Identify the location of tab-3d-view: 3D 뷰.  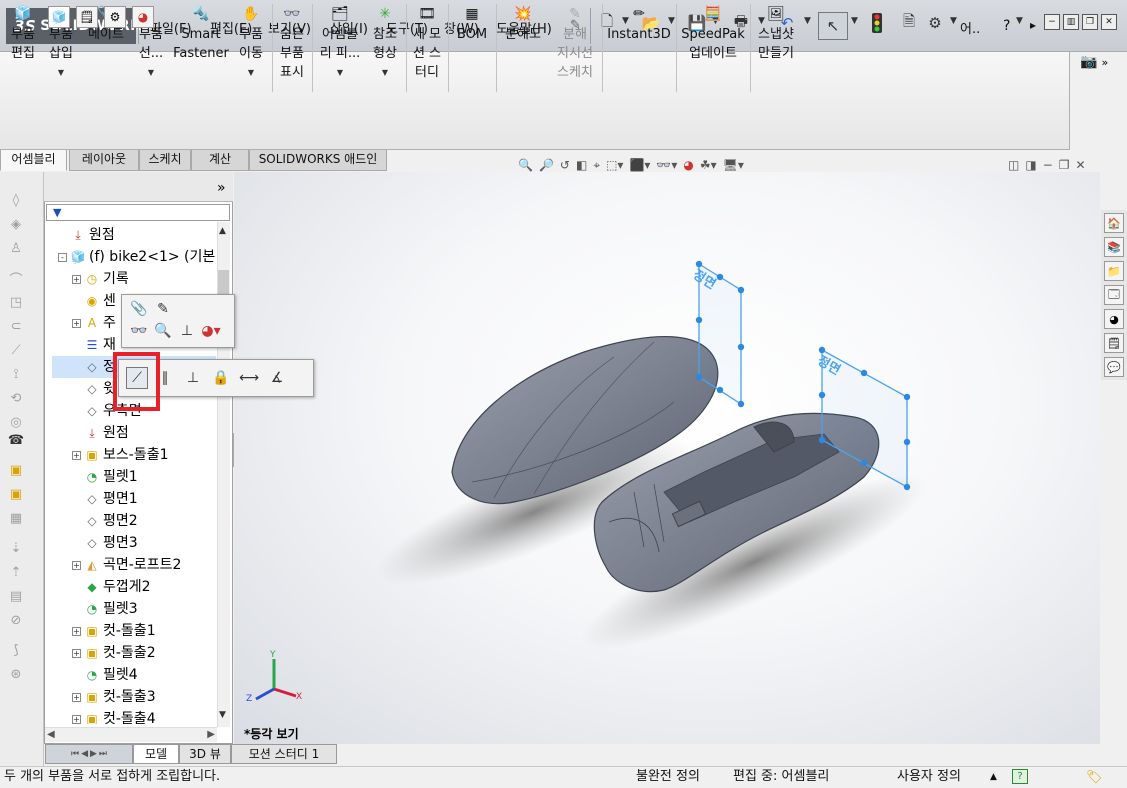
(205, 754).